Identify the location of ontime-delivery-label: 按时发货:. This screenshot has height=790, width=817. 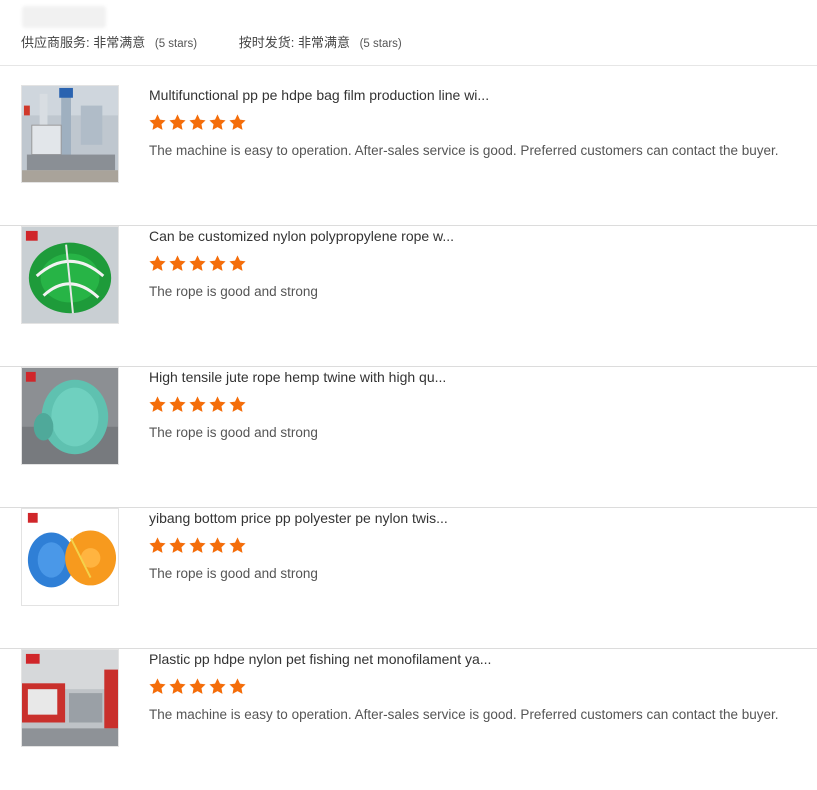
(266, 42).